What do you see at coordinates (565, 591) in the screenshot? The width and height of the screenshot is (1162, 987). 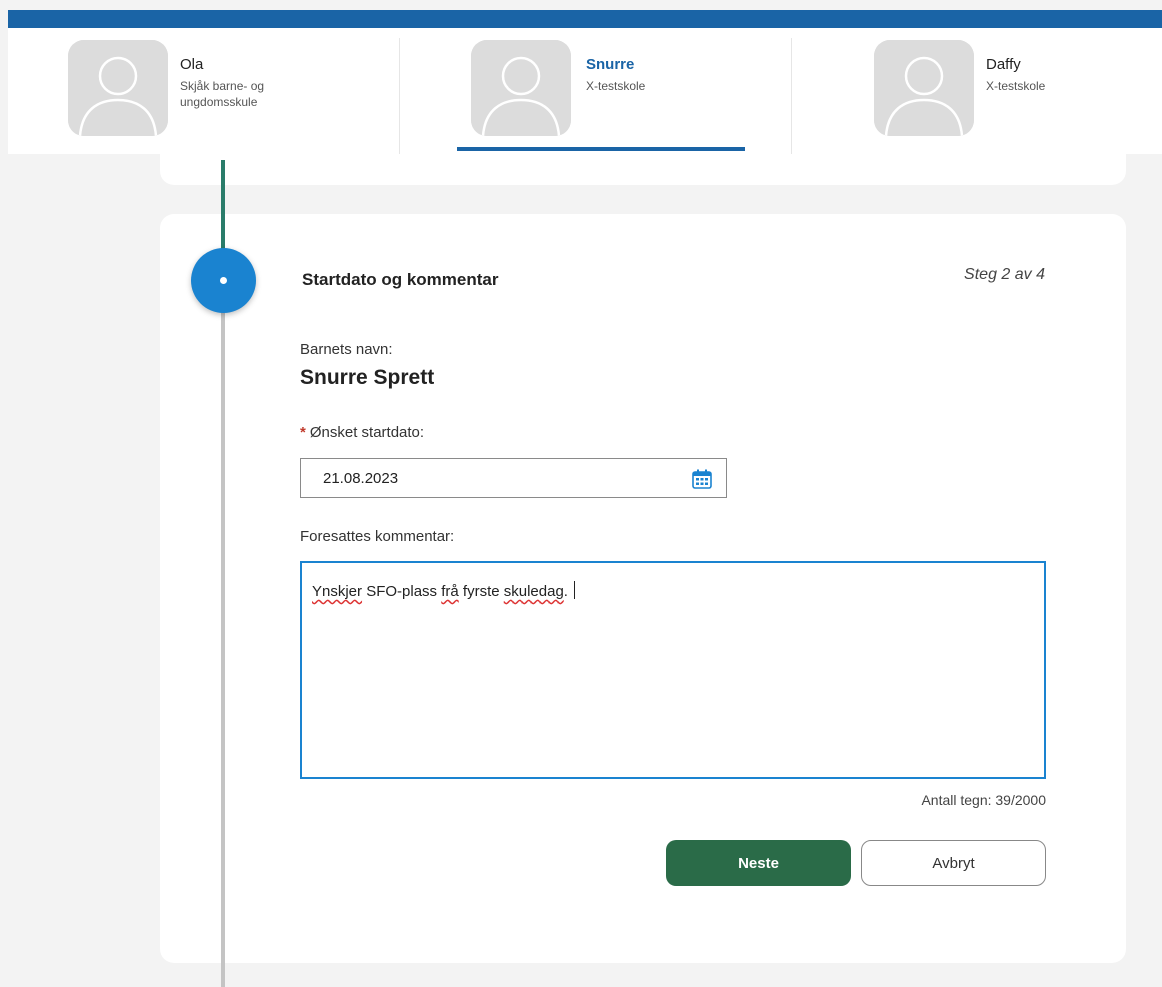 I see `comment-word: .` at bounding box center [565, 591].